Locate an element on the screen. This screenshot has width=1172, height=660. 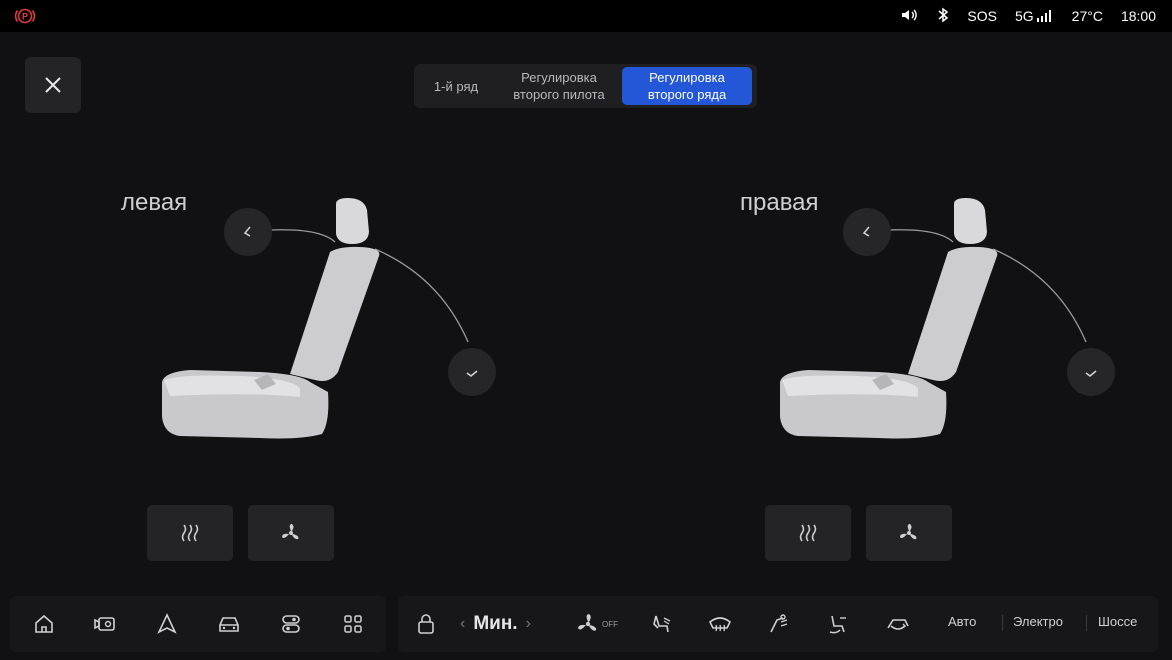
fan-speed-increase-icon: › is located at coordinates (528, 624).